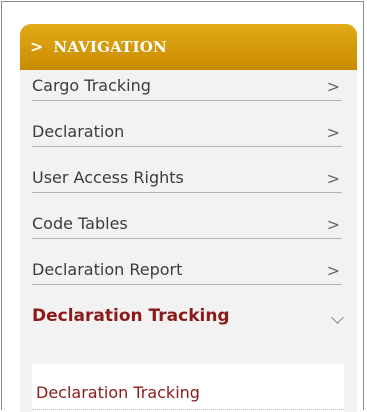 The image size is (367, 412). I want to click on menu-item-declaration-tracking: Declaration Tracking, so click(188, 316).